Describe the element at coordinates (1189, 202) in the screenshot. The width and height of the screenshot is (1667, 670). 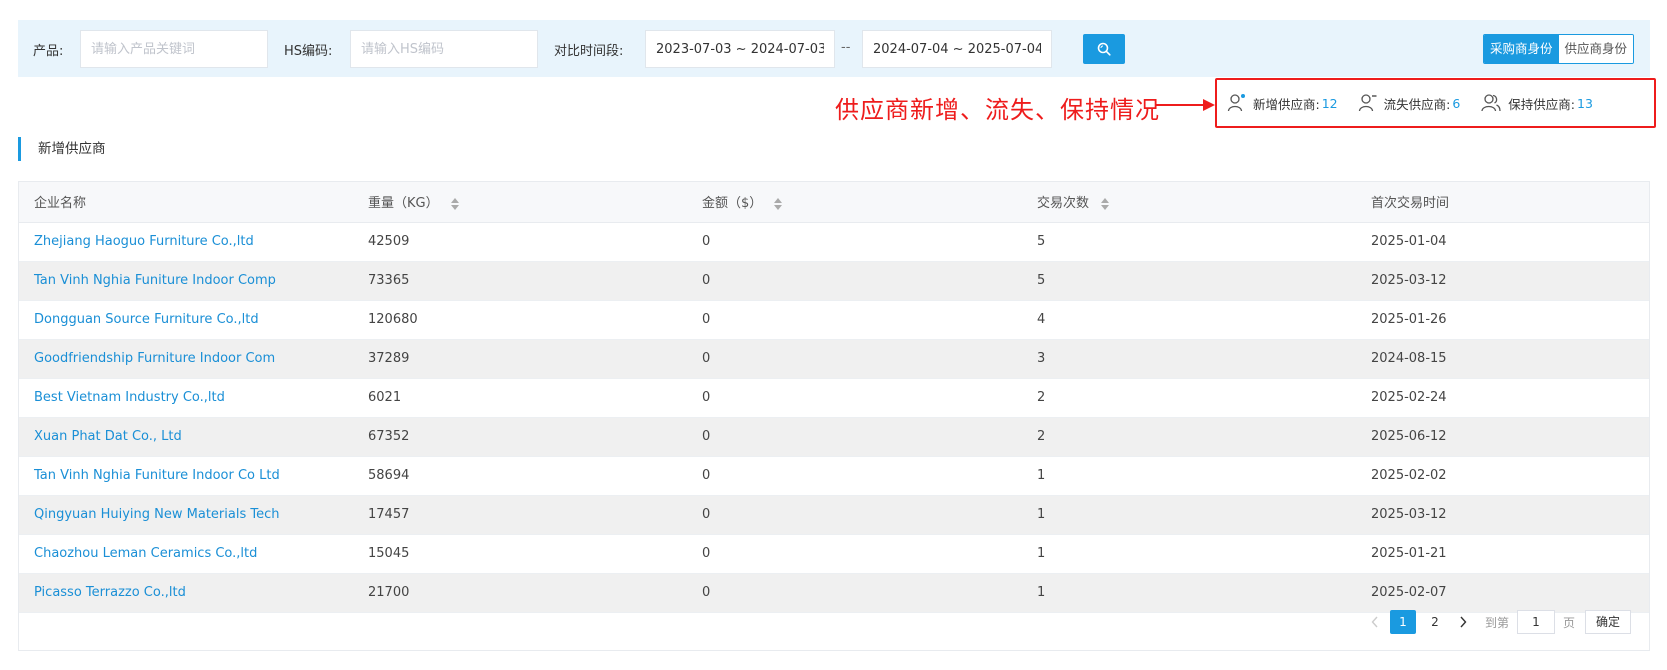
I see `col-trade-count: 交易次数` at that location.